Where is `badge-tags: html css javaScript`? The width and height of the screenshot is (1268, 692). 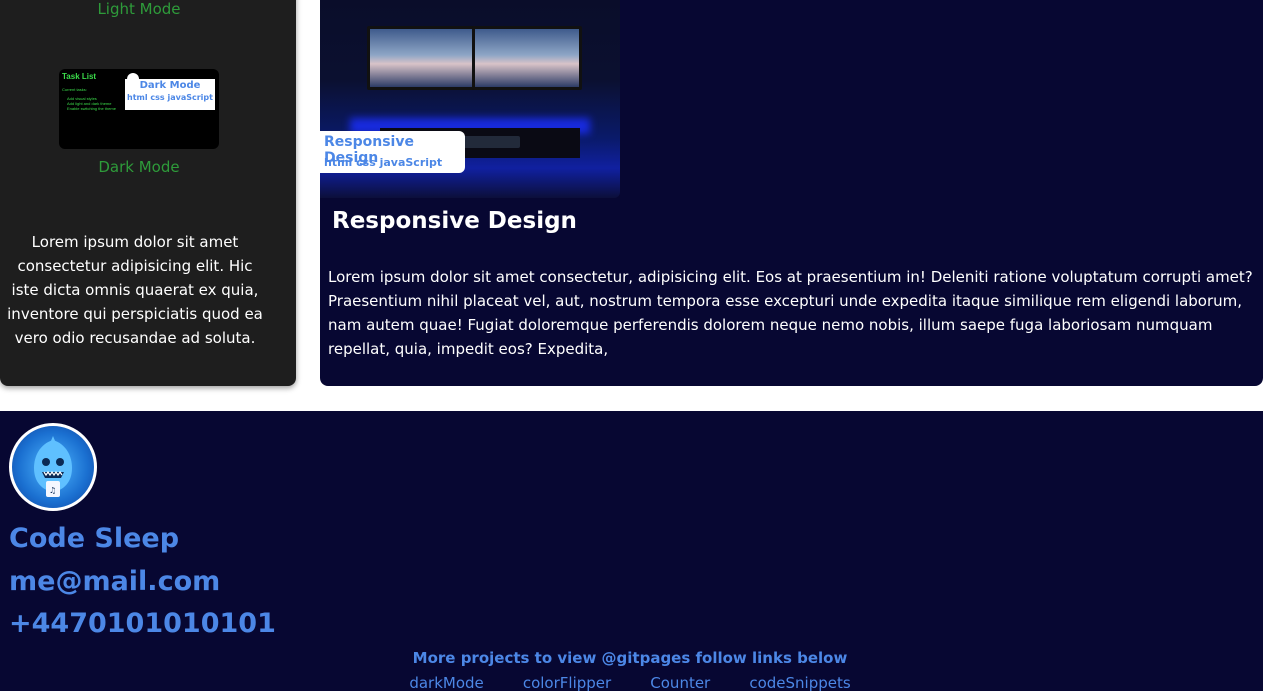 badge-tags: html css javaScript is located at coordinates (170, 97).